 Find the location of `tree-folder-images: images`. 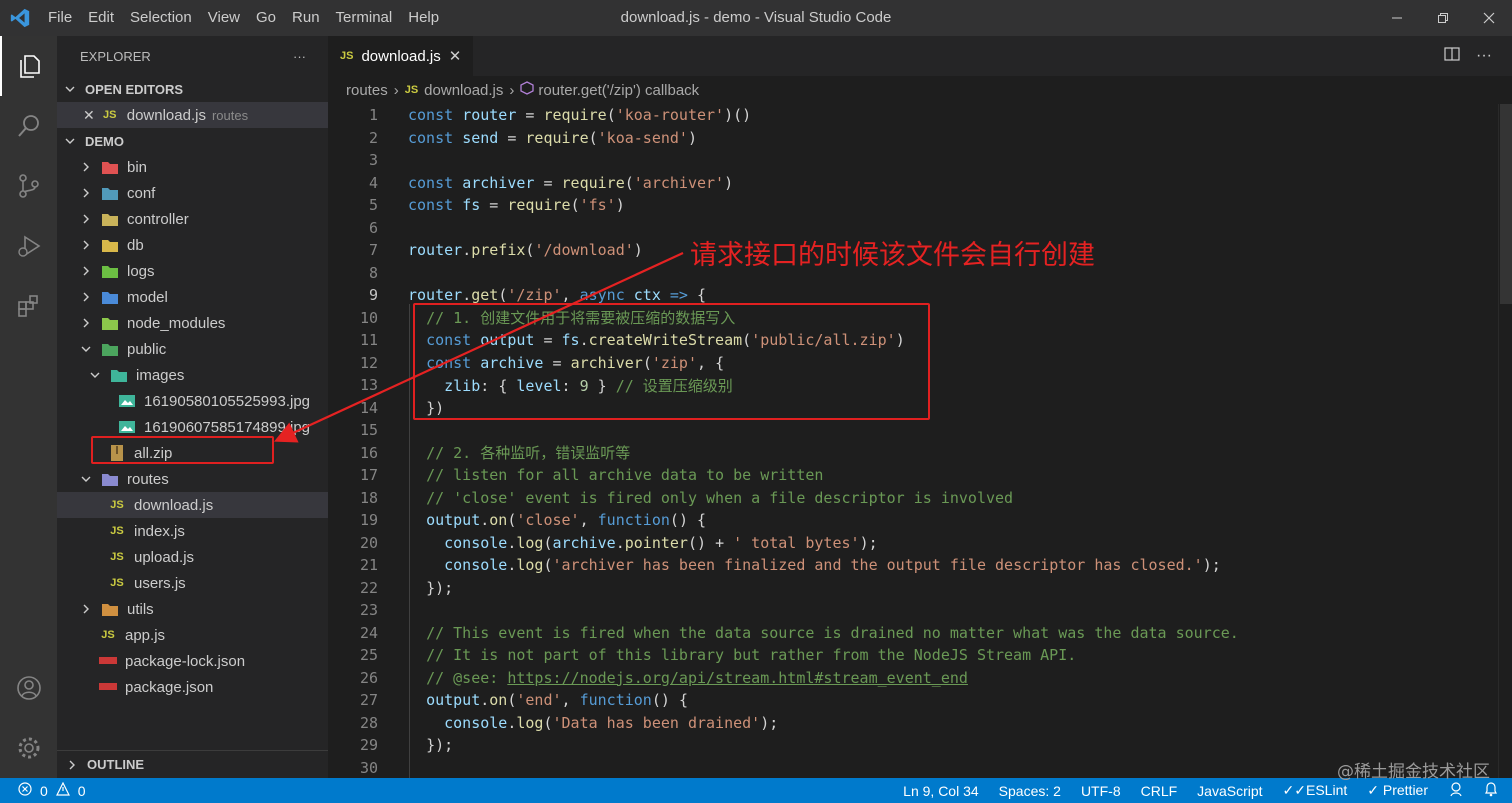

tree-folder-images: images is located at coordinates (192, 375).